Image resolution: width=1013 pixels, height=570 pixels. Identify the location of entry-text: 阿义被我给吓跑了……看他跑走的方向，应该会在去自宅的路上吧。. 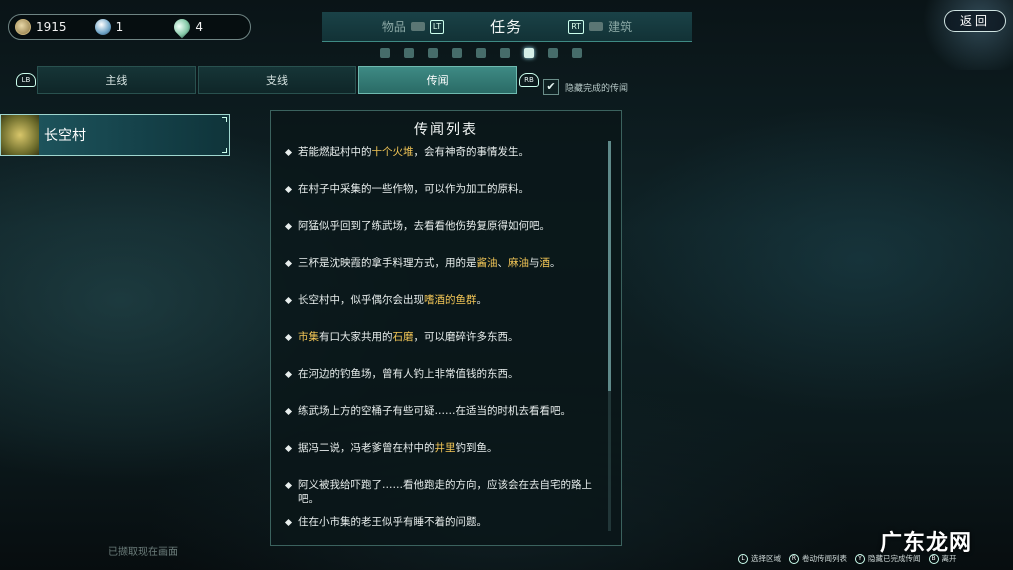
(445, 492).